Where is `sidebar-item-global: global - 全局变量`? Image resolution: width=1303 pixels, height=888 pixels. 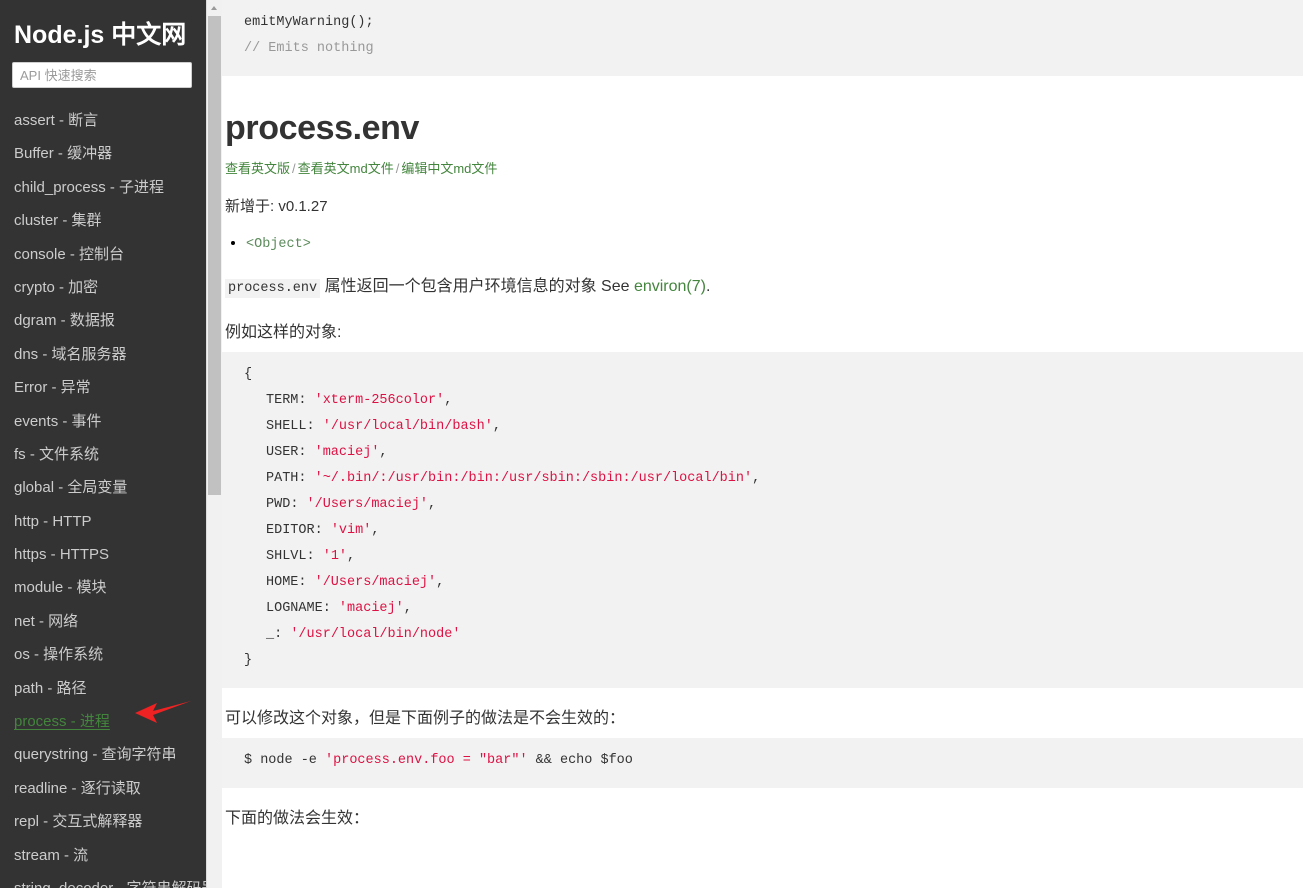
sidebar-item-global: global - 全局变量 is located at coordinates (111, 487).